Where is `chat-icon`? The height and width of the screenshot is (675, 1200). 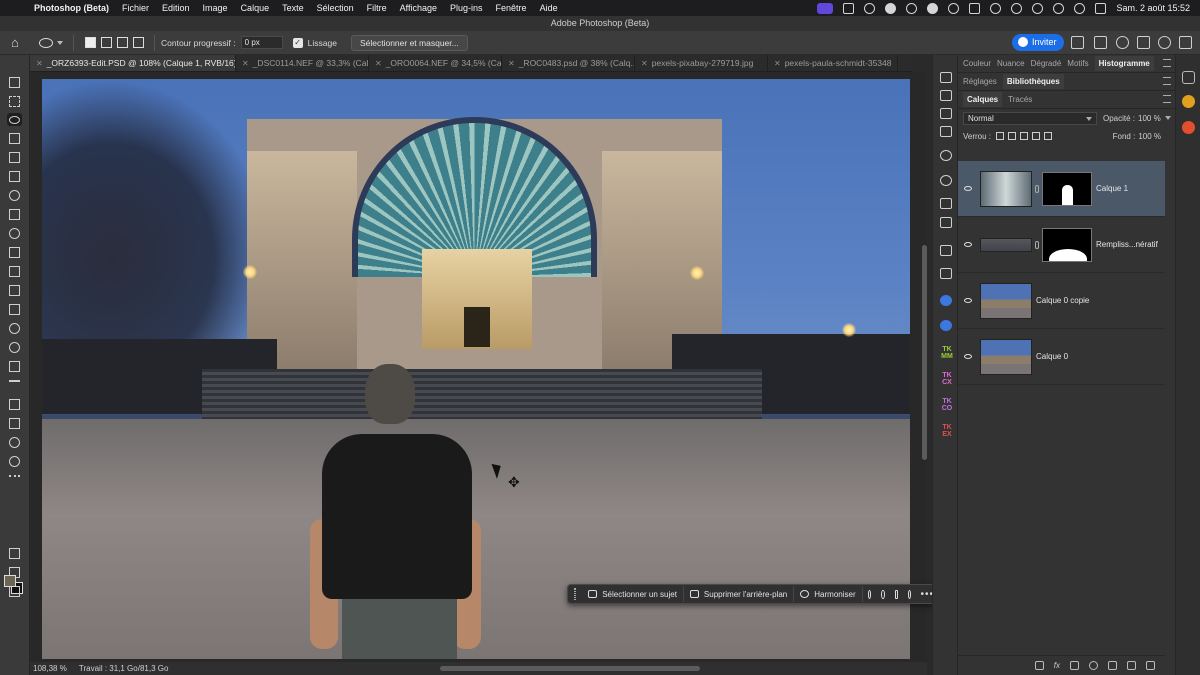 chat-icon is located at coordinates (891, 8).